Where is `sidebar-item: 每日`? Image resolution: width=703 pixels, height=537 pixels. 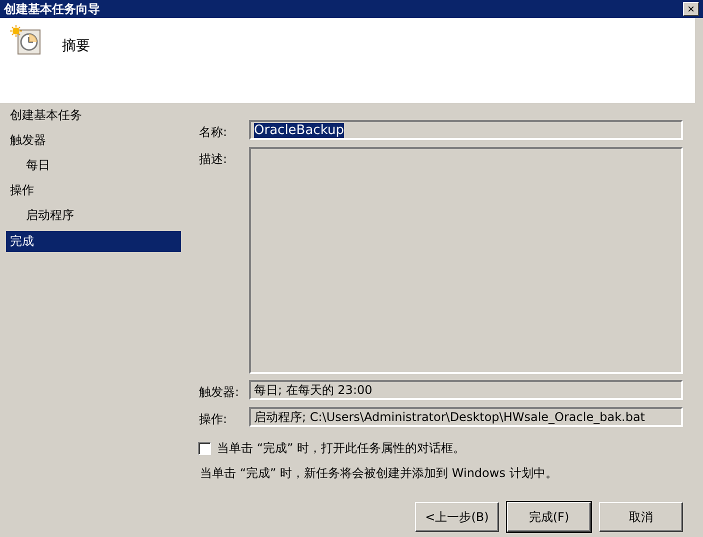
sidebar-item: 每日 is located at coordinates (93, 165).